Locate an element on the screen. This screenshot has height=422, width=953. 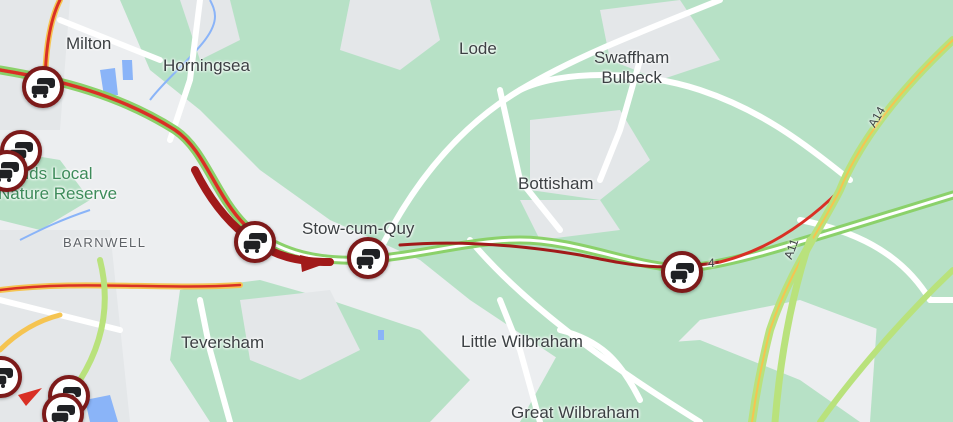
place-bottisham: Bottisham is located at coordinates (556, 183).